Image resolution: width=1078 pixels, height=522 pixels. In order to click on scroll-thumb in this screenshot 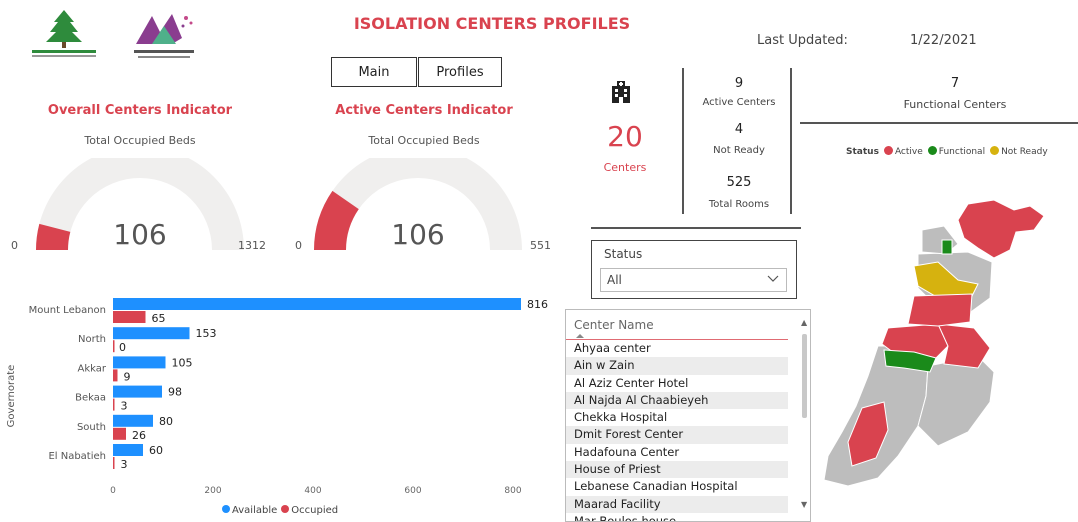, I will do `click(804, 376)`.